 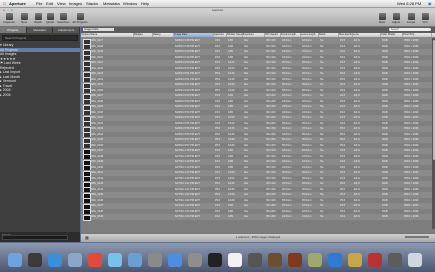 I want to click on import-progress-bar, so click(x=35, y=237).